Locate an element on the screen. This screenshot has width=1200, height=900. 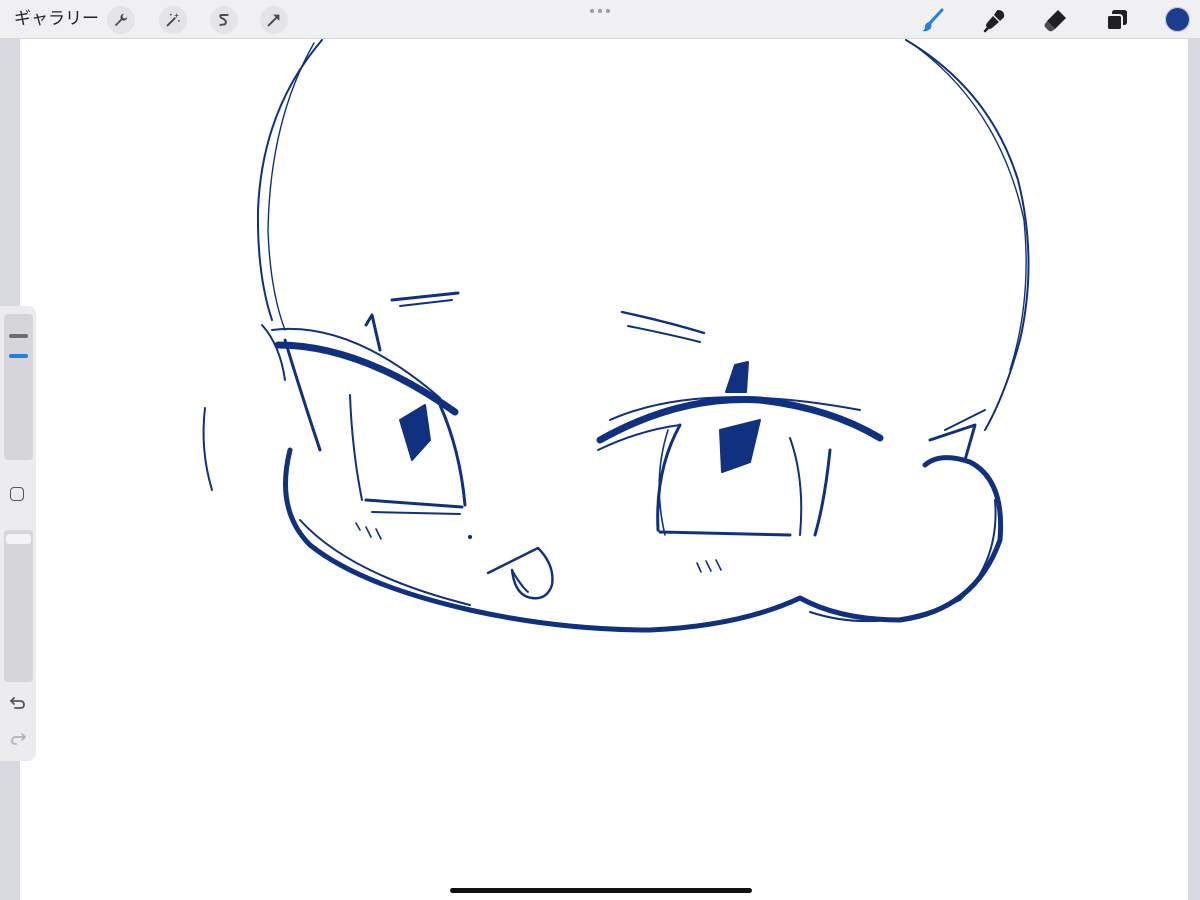
brush-size-slider is located at coordinates (18, 387).